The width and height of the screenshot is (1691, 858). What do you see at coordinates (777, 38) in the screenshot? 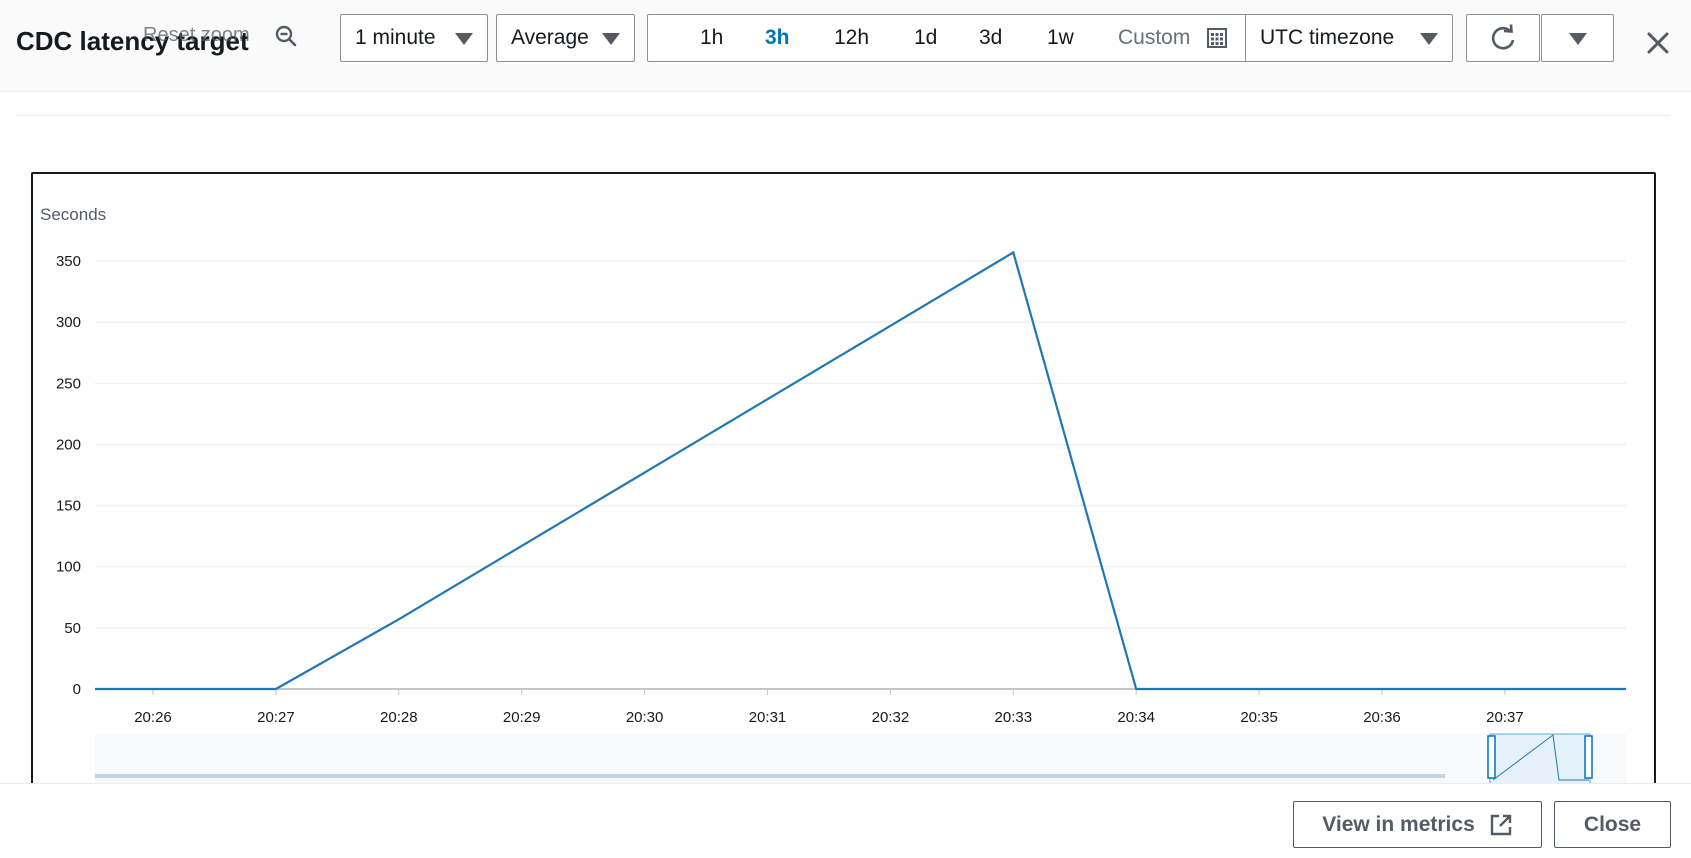
I see `range-option-3h: 3h` at bounding box center [777, 38].